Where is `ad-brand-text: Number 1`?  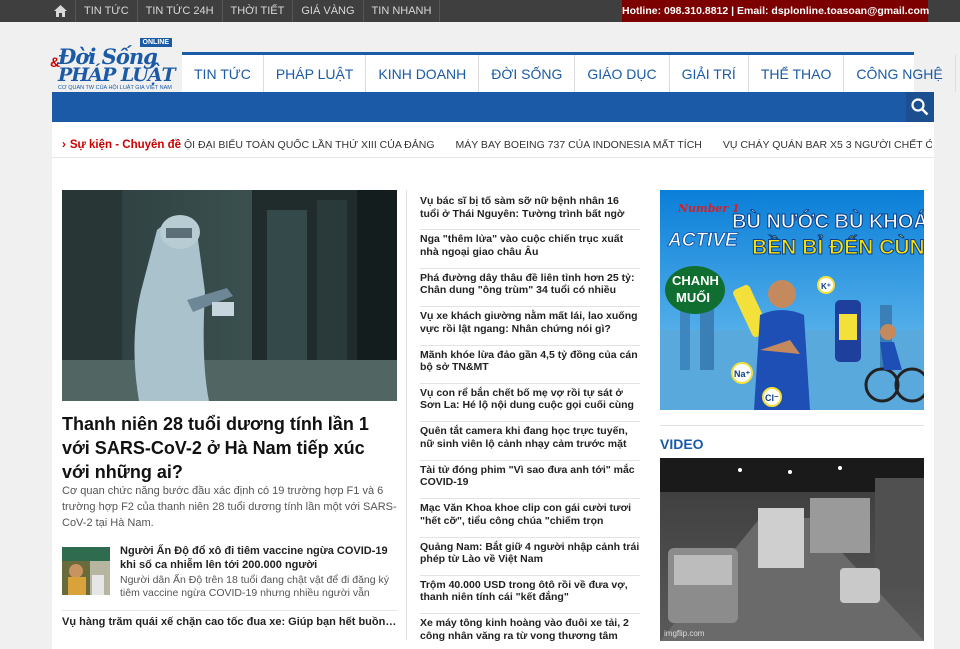 ad-brand-text: Number 1 is located at coordinates (708, 208).